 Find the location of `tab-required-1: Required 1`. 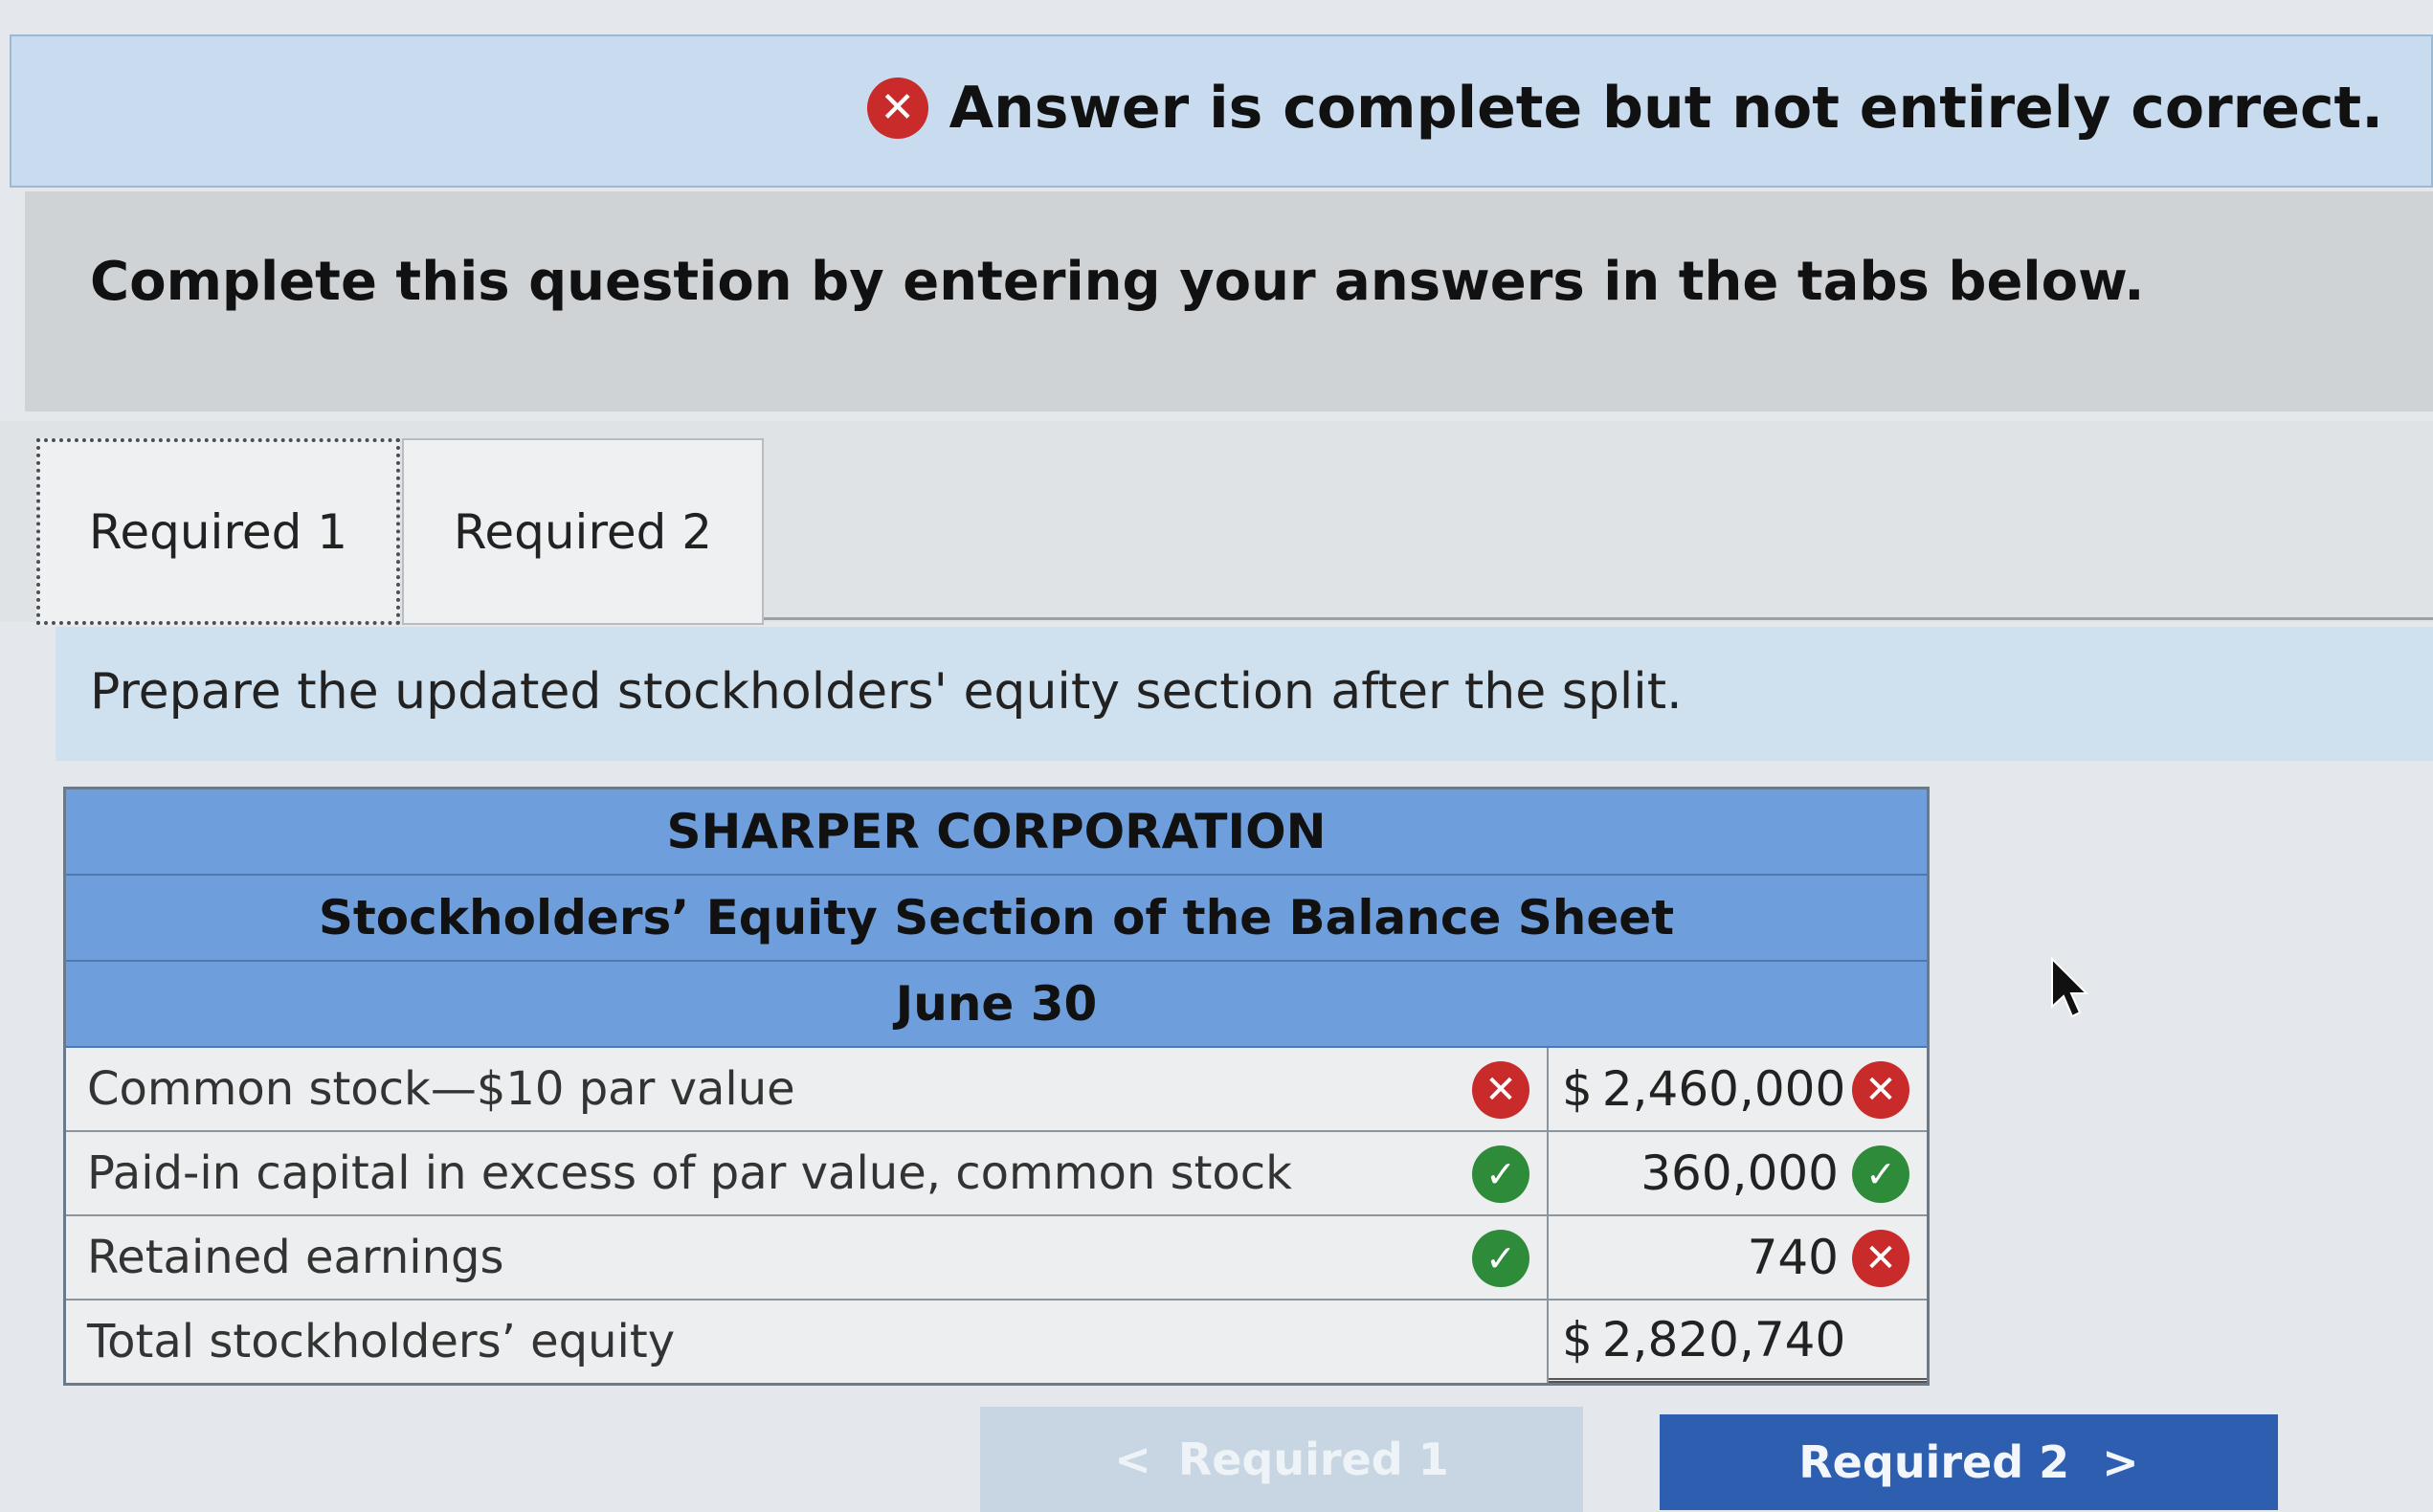

tab-required-1: Required 1 is located at coordinates (218, 531).